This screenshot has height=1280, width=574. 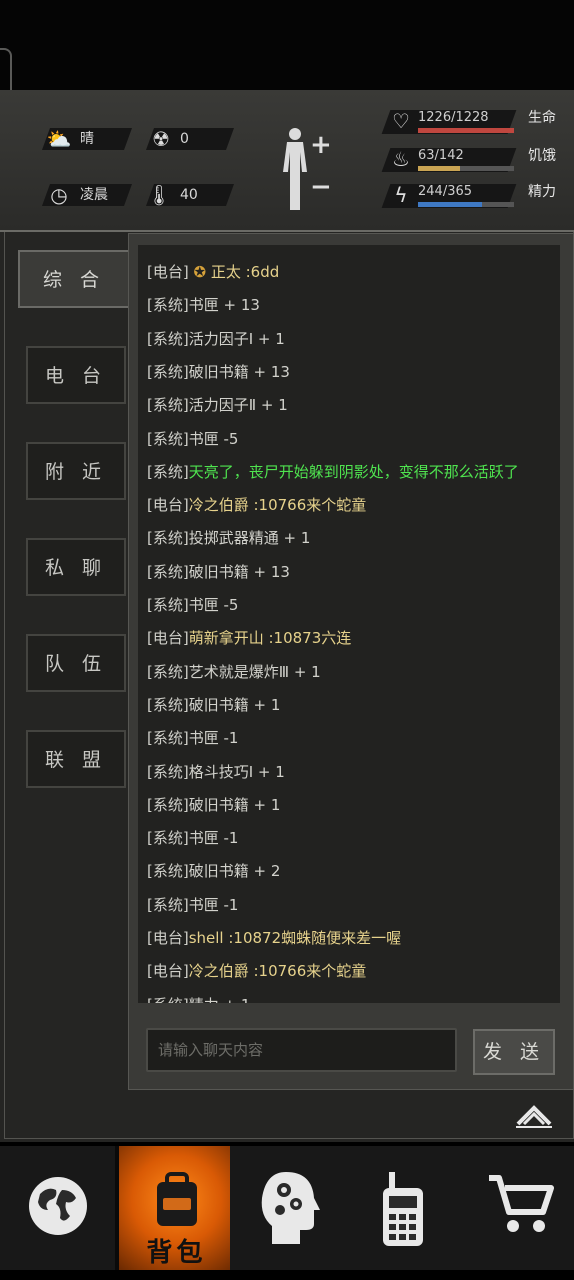 I want to click on tab-team: 队 伍, so click(x=76, y=663).